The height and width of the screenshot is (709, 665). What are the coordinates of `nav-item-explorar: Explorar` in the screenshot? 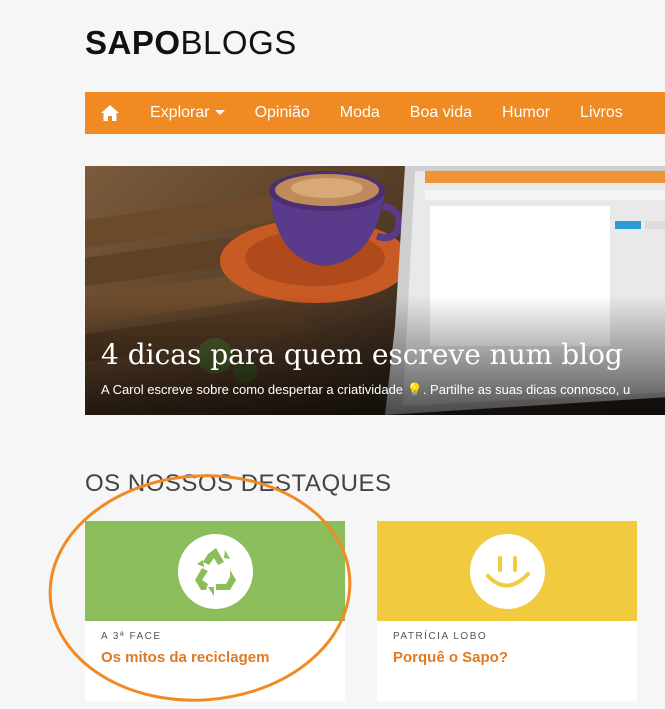 It's located at (187, 113).